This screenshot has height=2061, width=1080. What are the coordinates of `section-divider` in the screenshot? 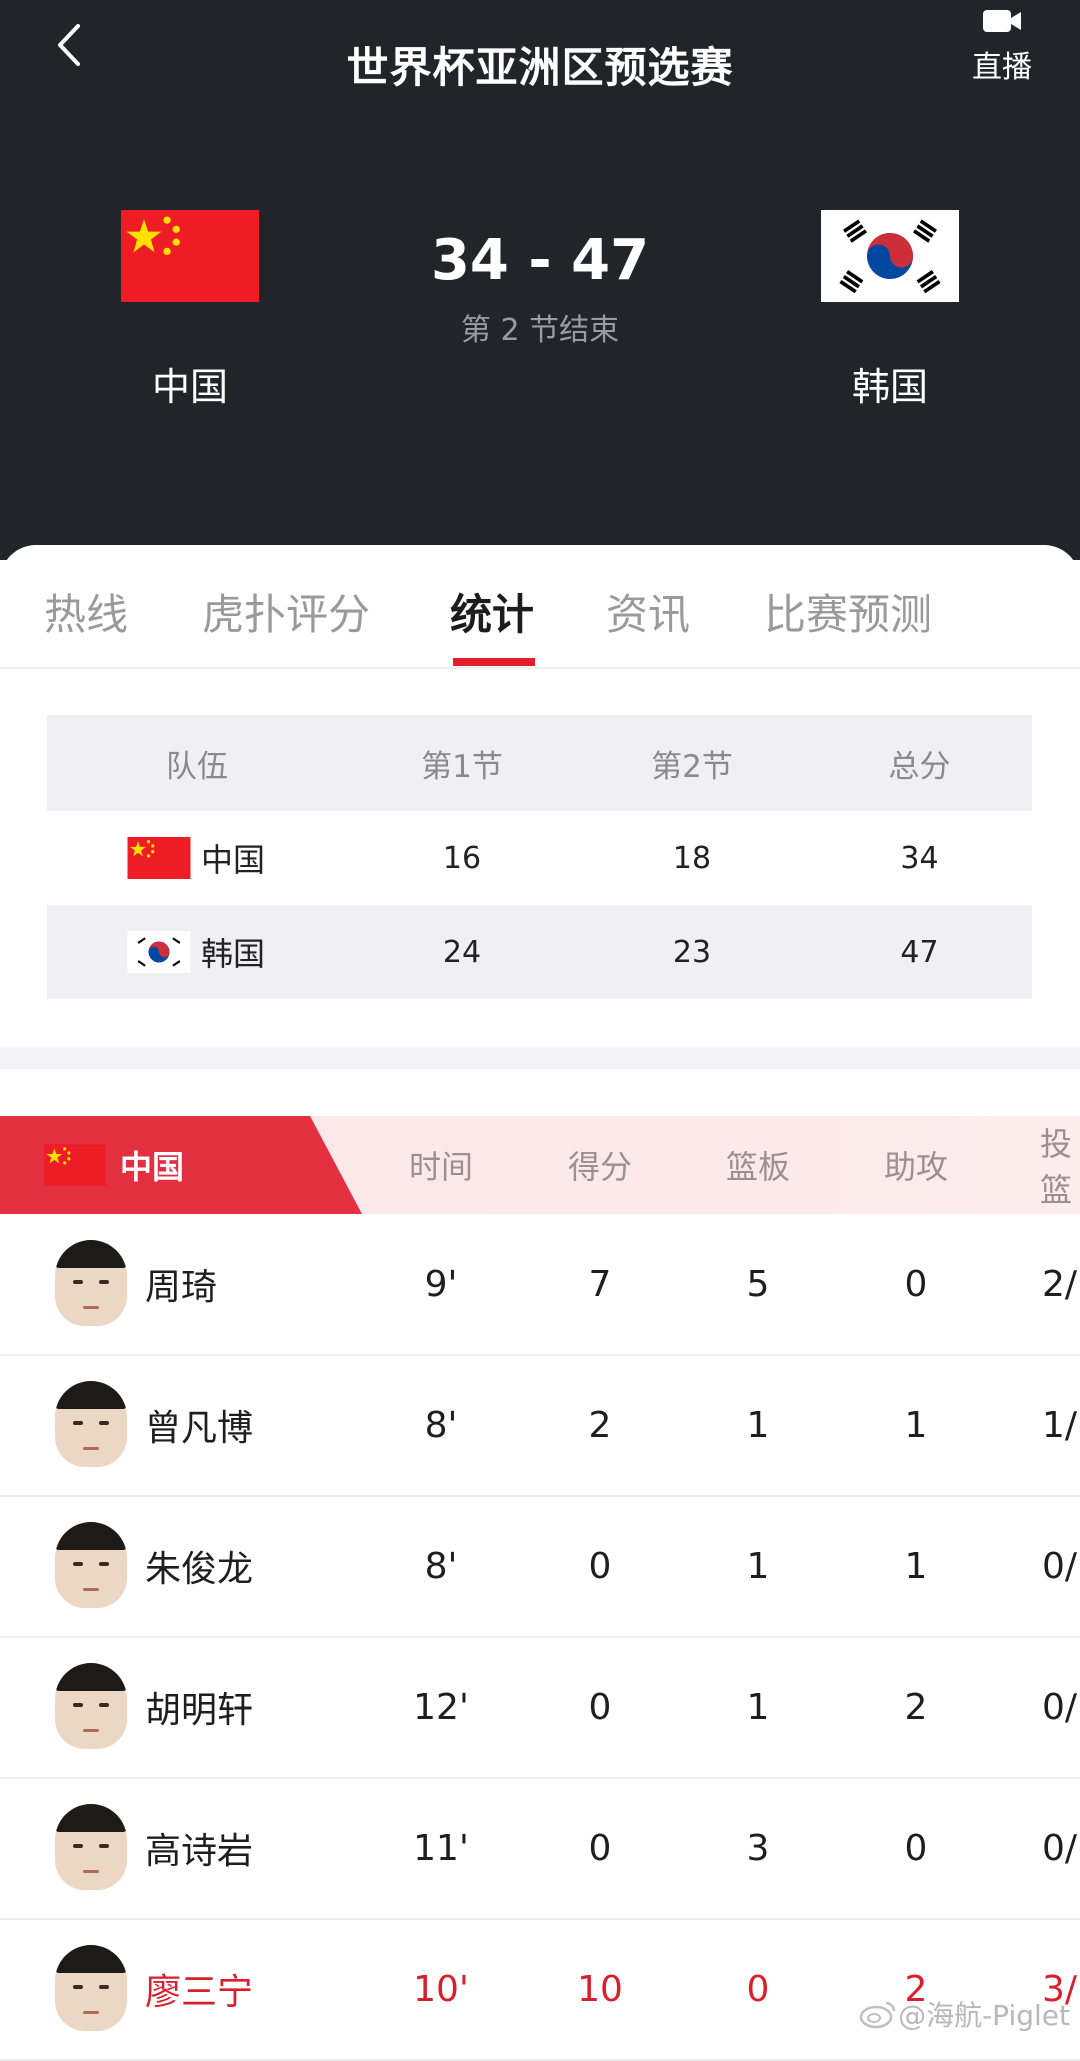 It's located at (540, 1058).